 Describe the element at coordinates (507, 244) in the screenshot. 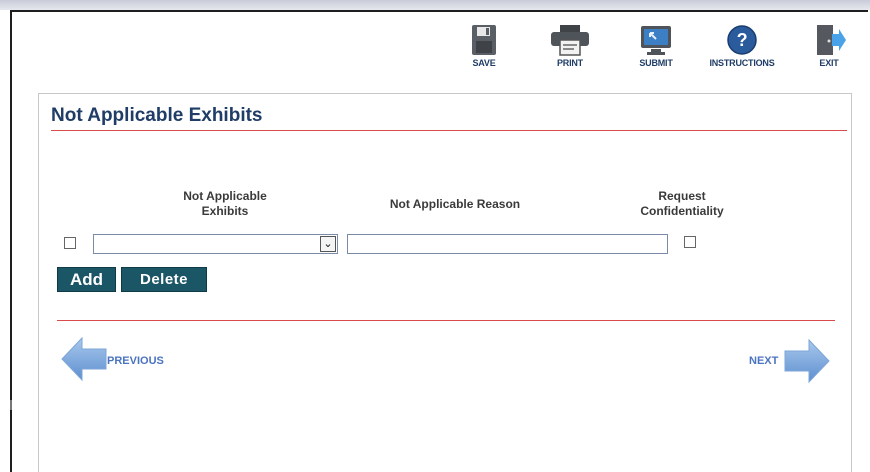

I see `reason-input` at that location.